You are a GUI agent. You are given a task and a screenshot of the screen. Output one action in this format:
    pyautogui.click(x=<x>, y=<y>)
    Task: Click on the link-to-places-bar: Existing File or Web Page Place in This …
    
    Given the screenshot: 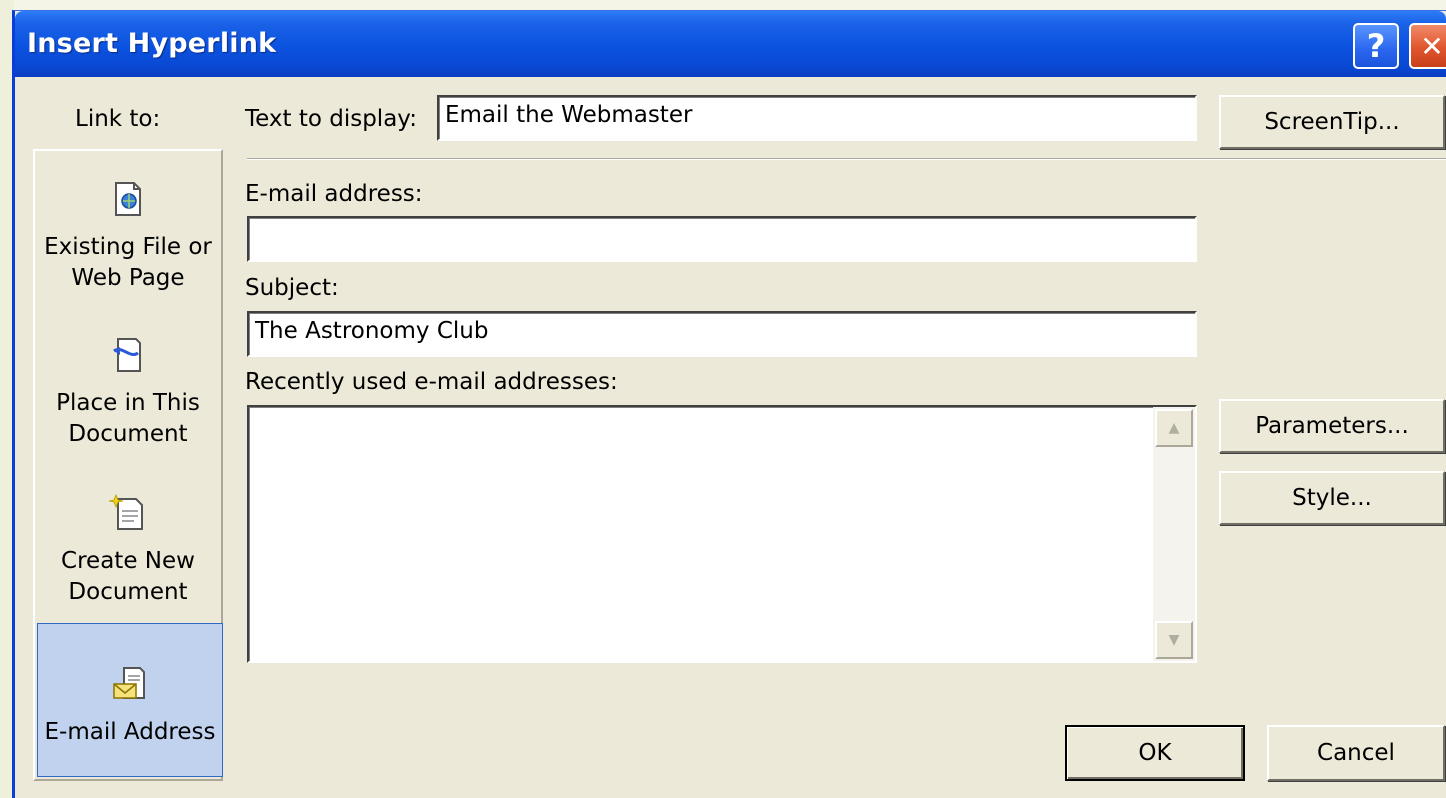 What is the action you would take?
    pyautogui.click(x=128, y=465)
    